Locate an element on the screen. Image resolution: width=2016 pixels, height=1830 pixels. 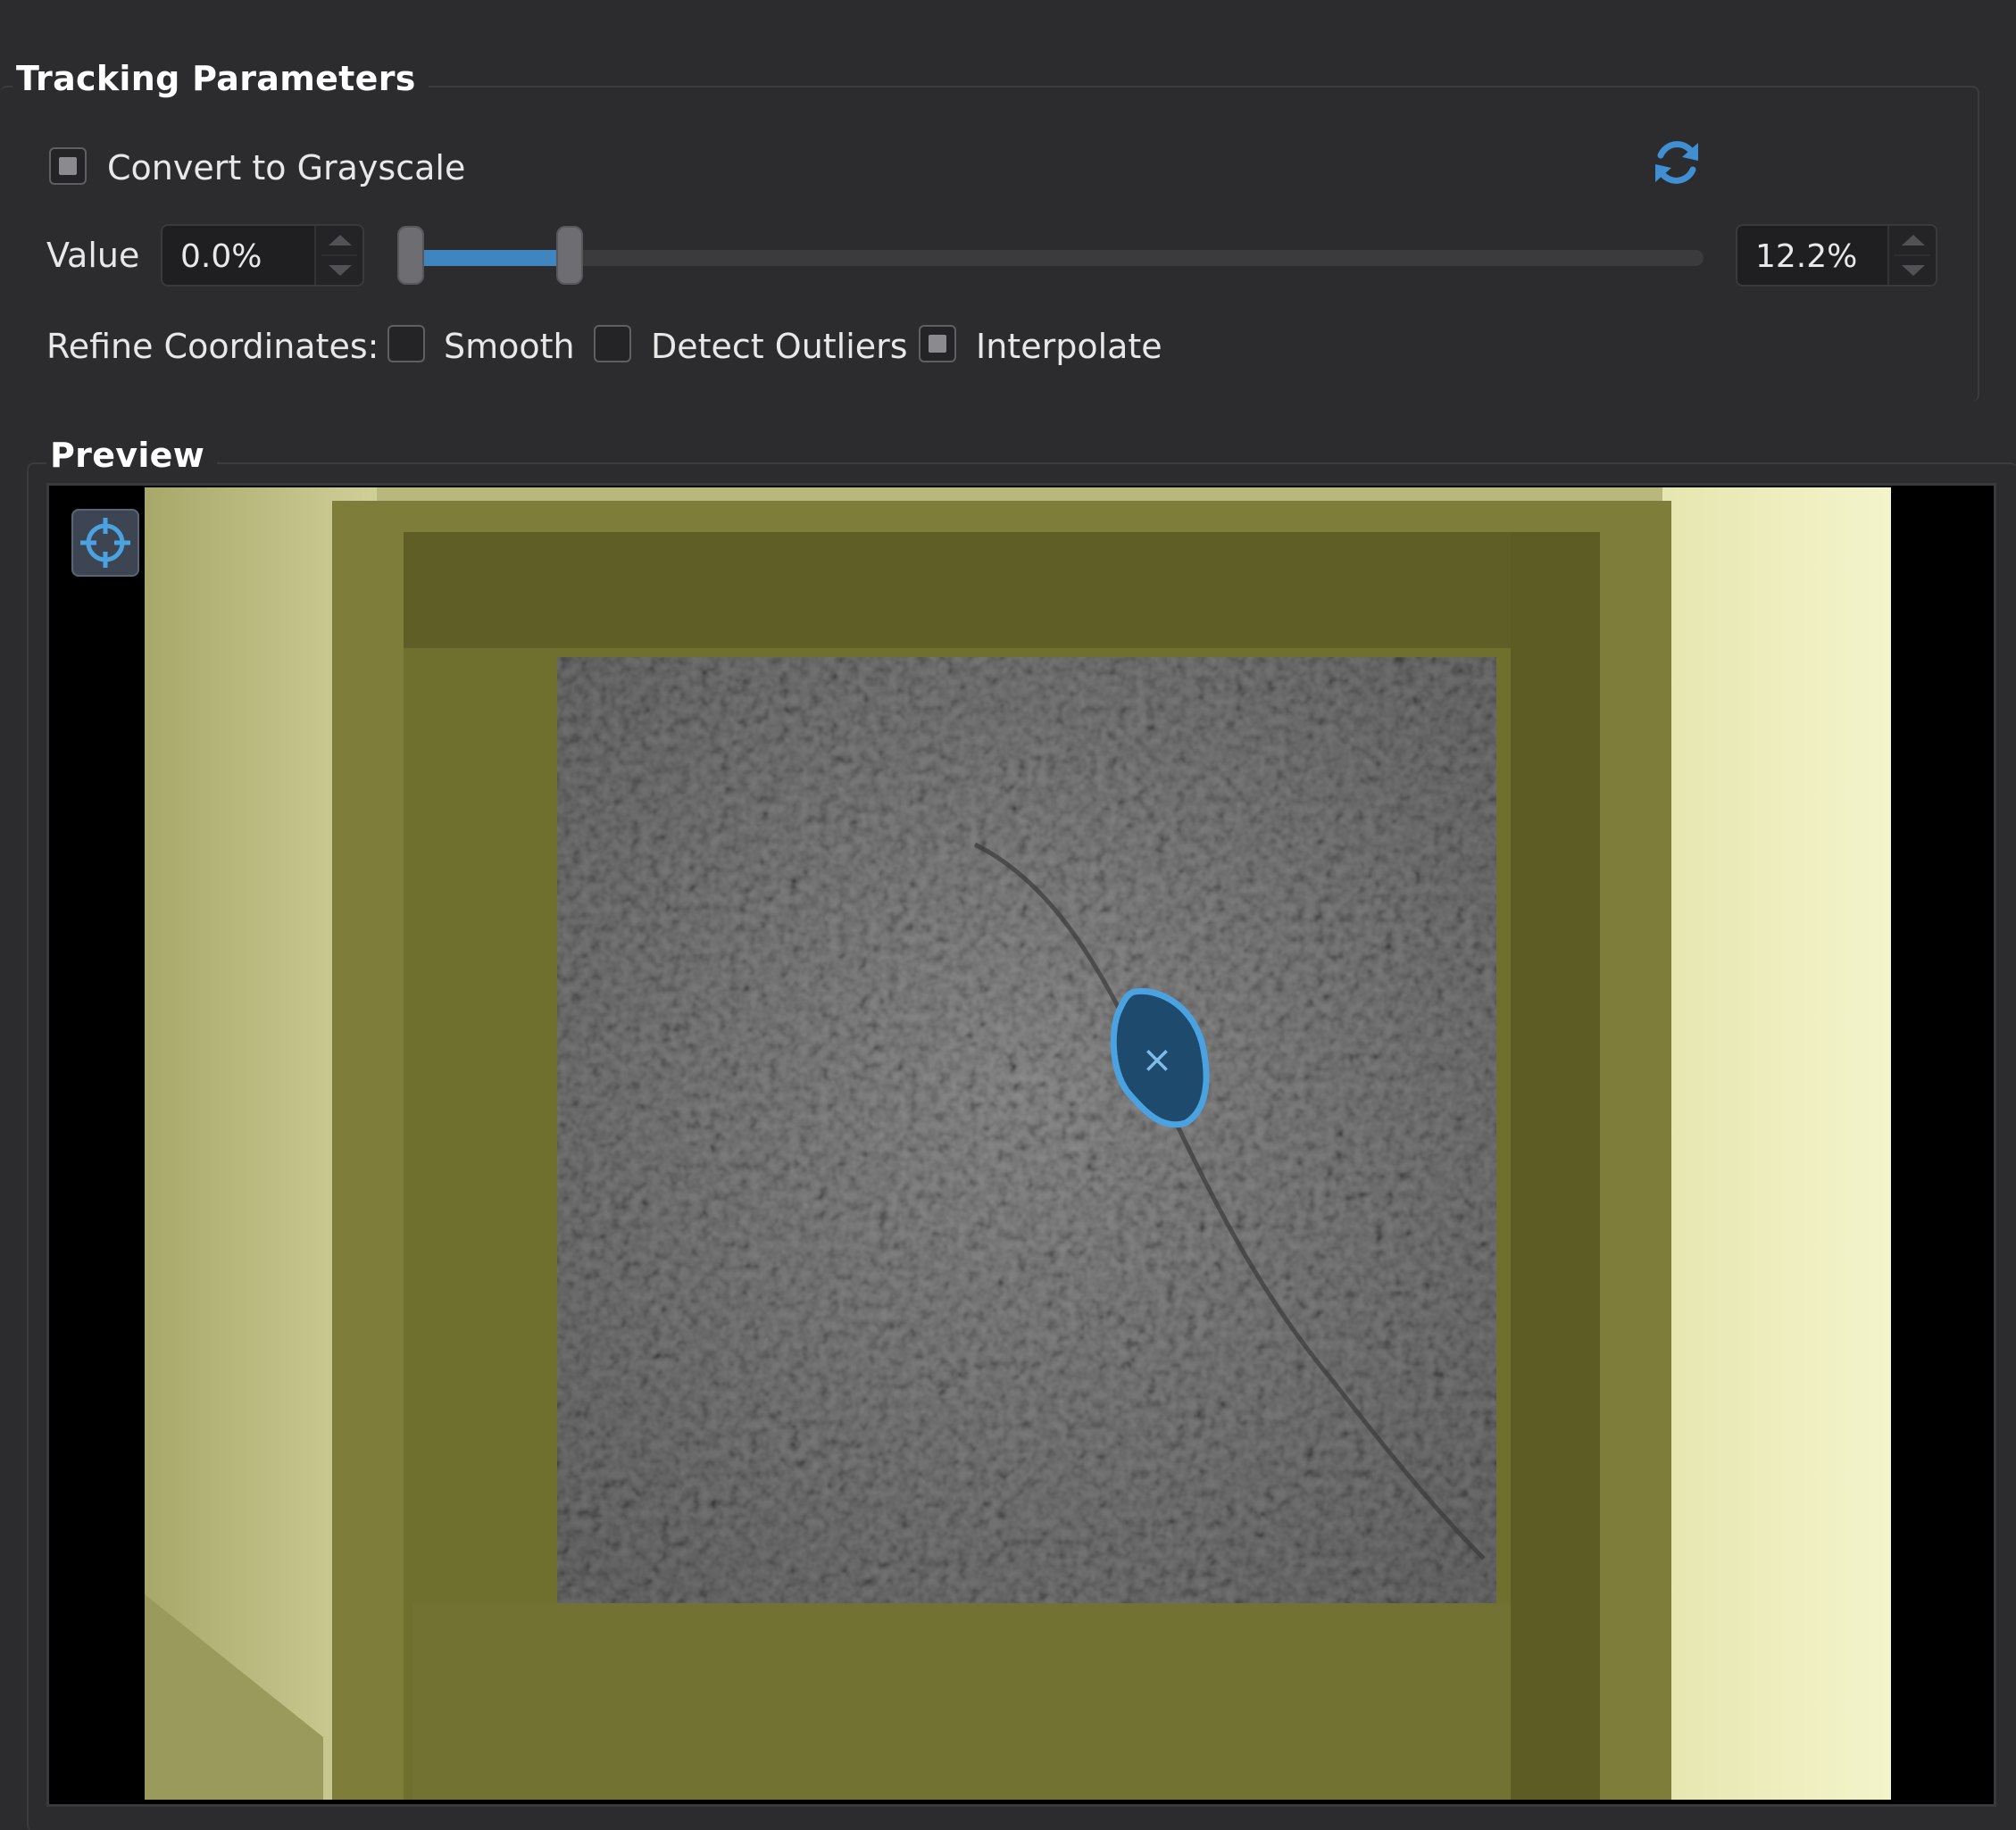
smooth-label: Smooth is located at coordinates (510, 346).